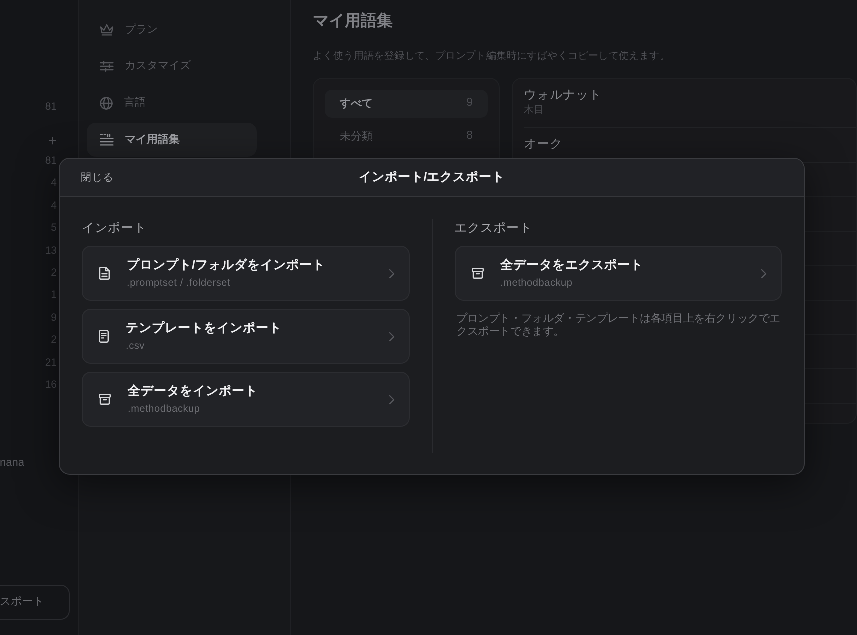  Describe the element at coordinates (543, 144) in the screenshot. I see `term-name: オーク` at that location.